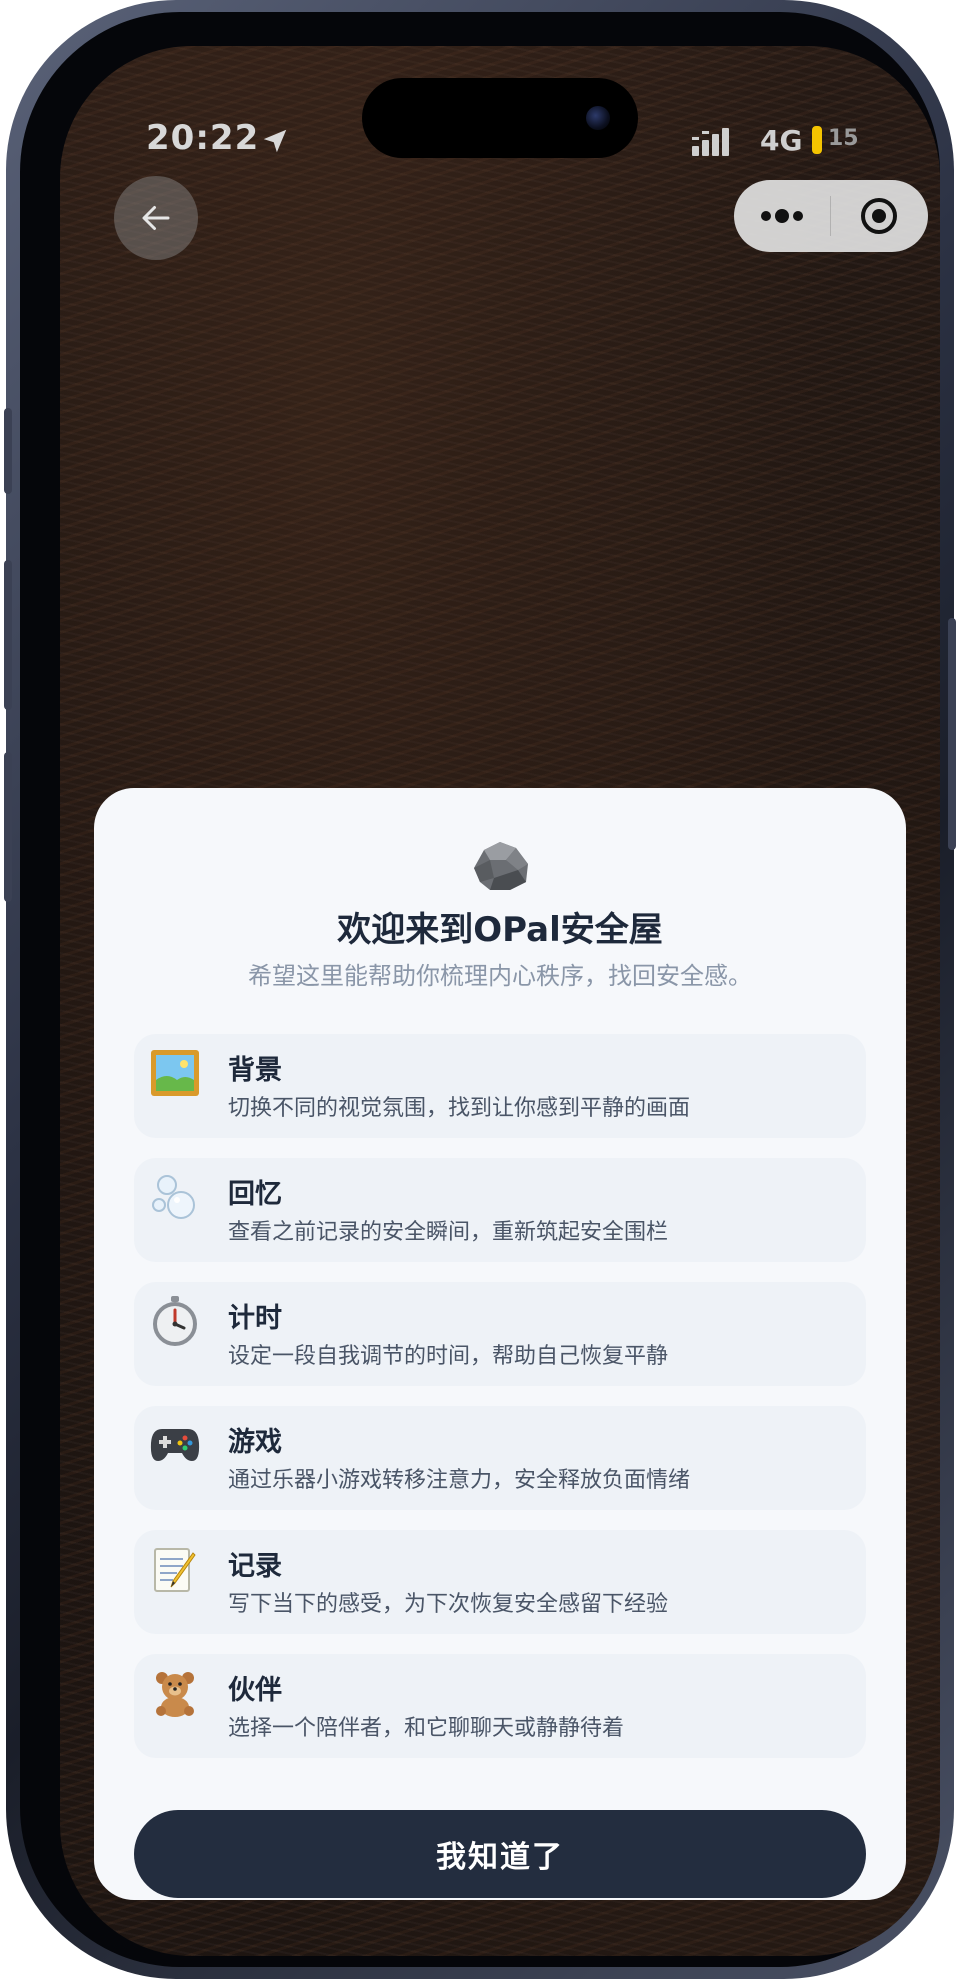 The width and height of the screenshot is (960, 1979). I want to click on battery-level: 15, so click(843, 138).